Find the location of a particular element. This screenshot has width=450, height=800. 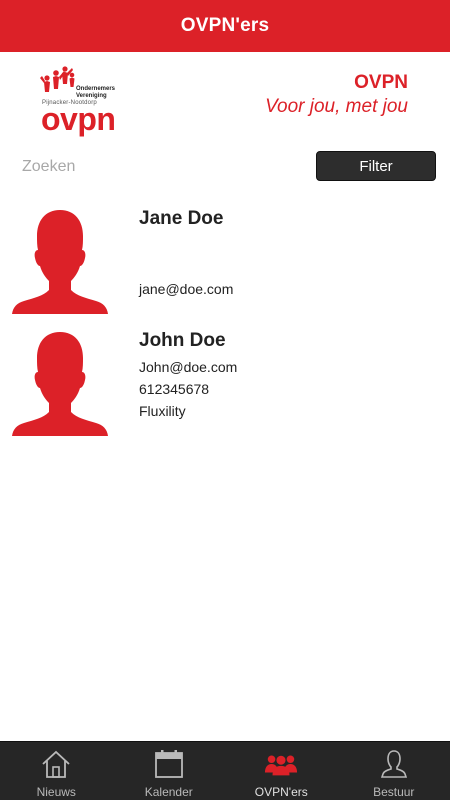

tab-bestuur: Bestuur is located at coordinates (394, 771).